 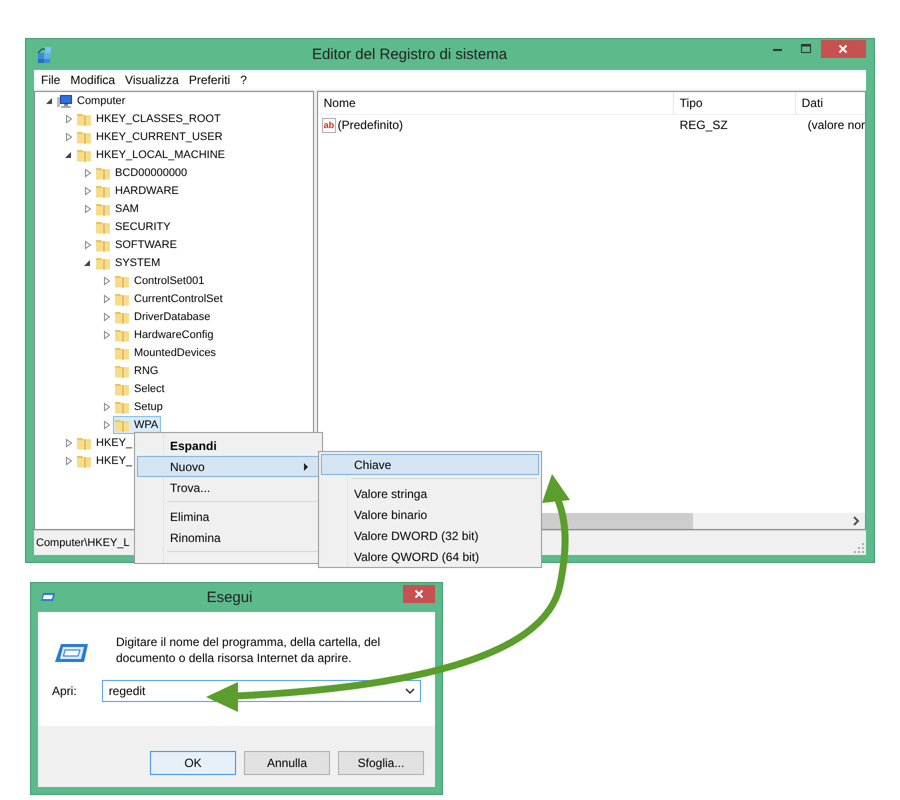 I want to click on field-label: Apri:, so click(x=64, y=691).